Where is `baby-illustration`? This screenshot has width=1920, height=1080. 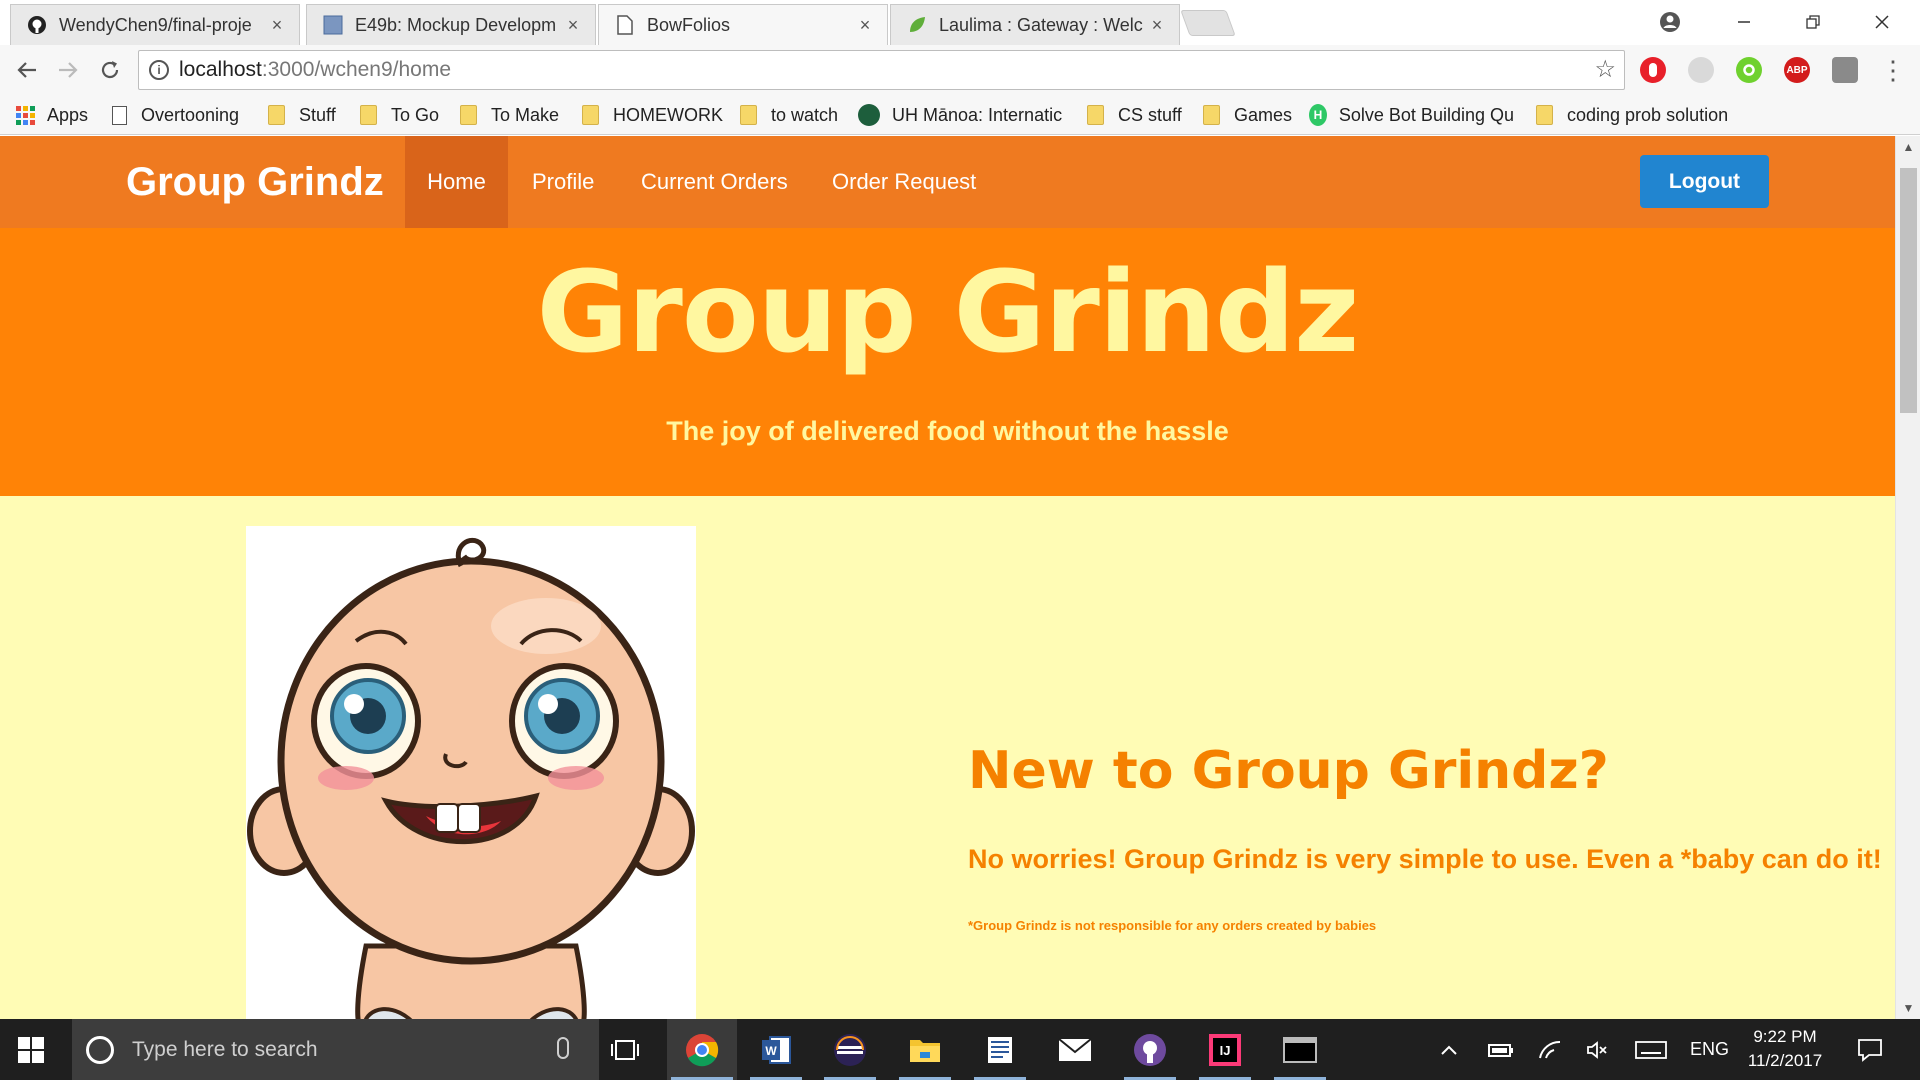 baby-illustration is located at coordinates (471, 772).